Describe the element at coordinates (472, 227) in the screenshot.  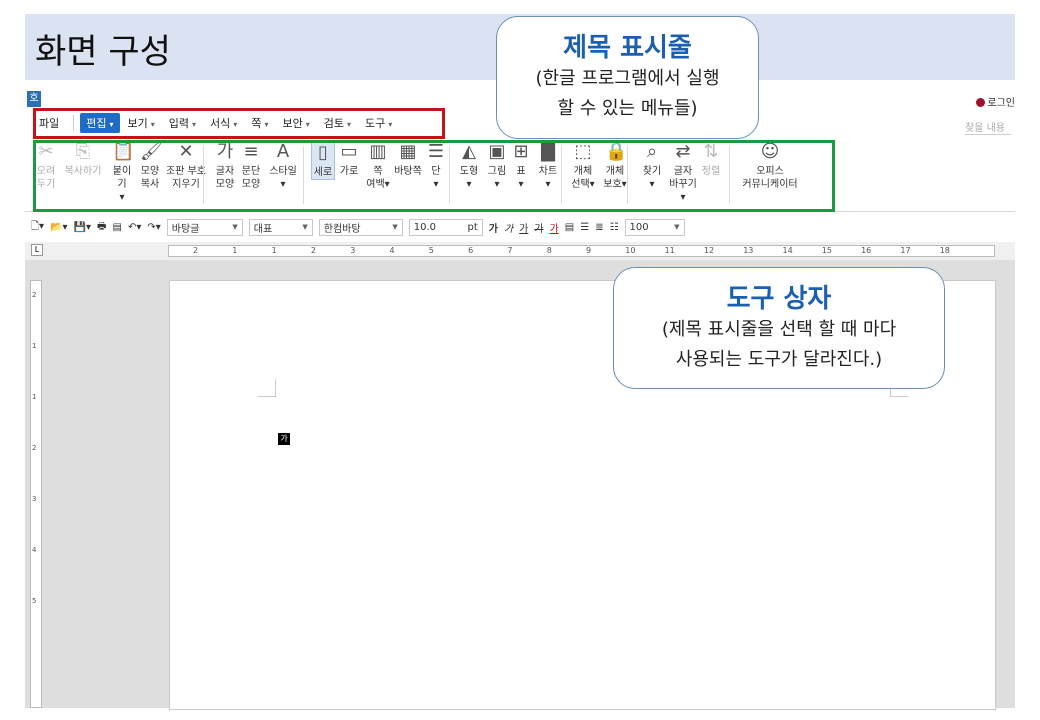
I see `font-size-unit: pt` at that location.